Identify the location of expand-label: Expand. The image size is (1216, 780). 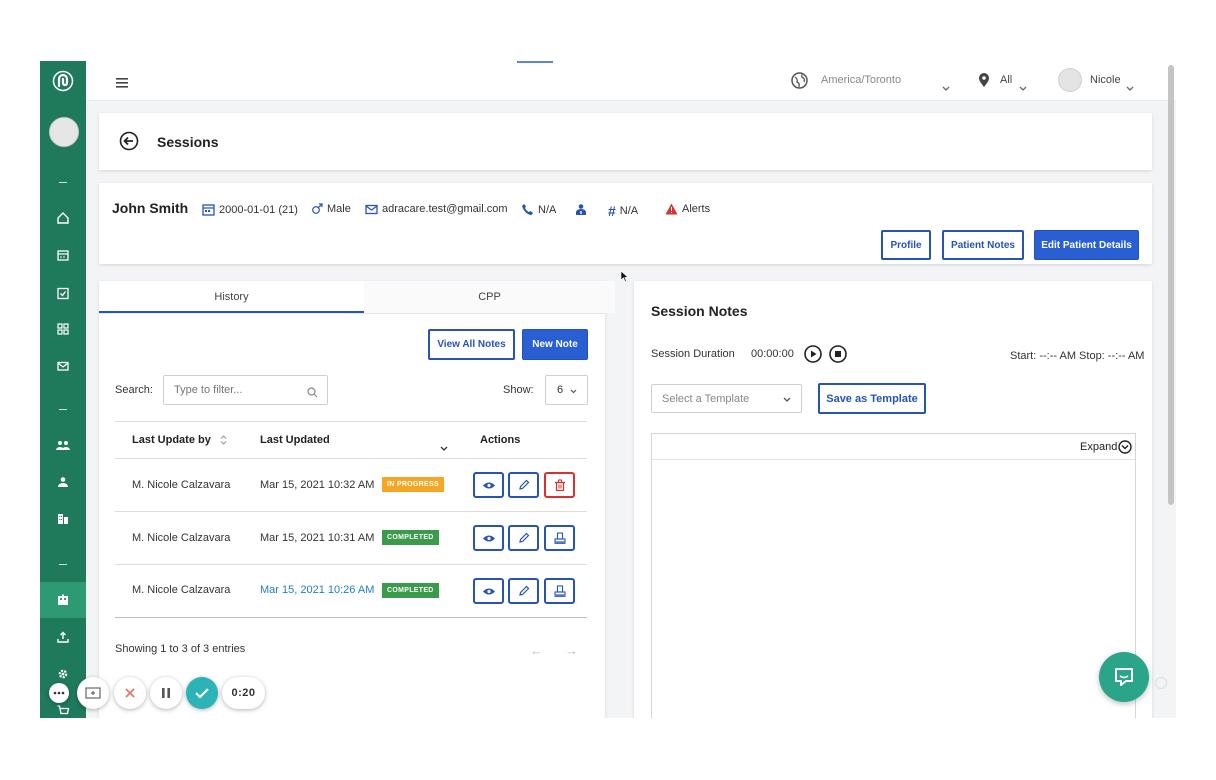
(1098, 447).